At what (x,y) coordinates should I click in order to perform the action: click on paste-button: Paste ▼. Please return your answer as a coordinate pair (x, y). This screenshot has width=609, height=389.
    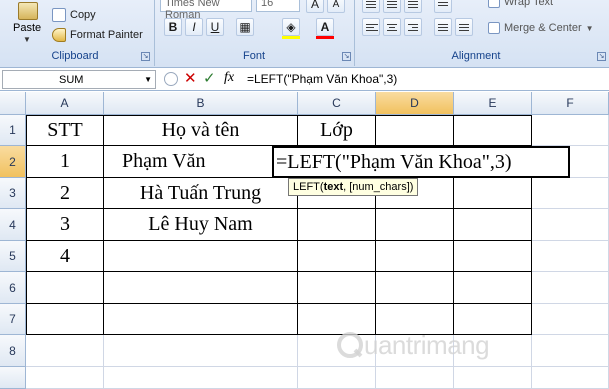
    Looking at the image, I should click on (28, 25).